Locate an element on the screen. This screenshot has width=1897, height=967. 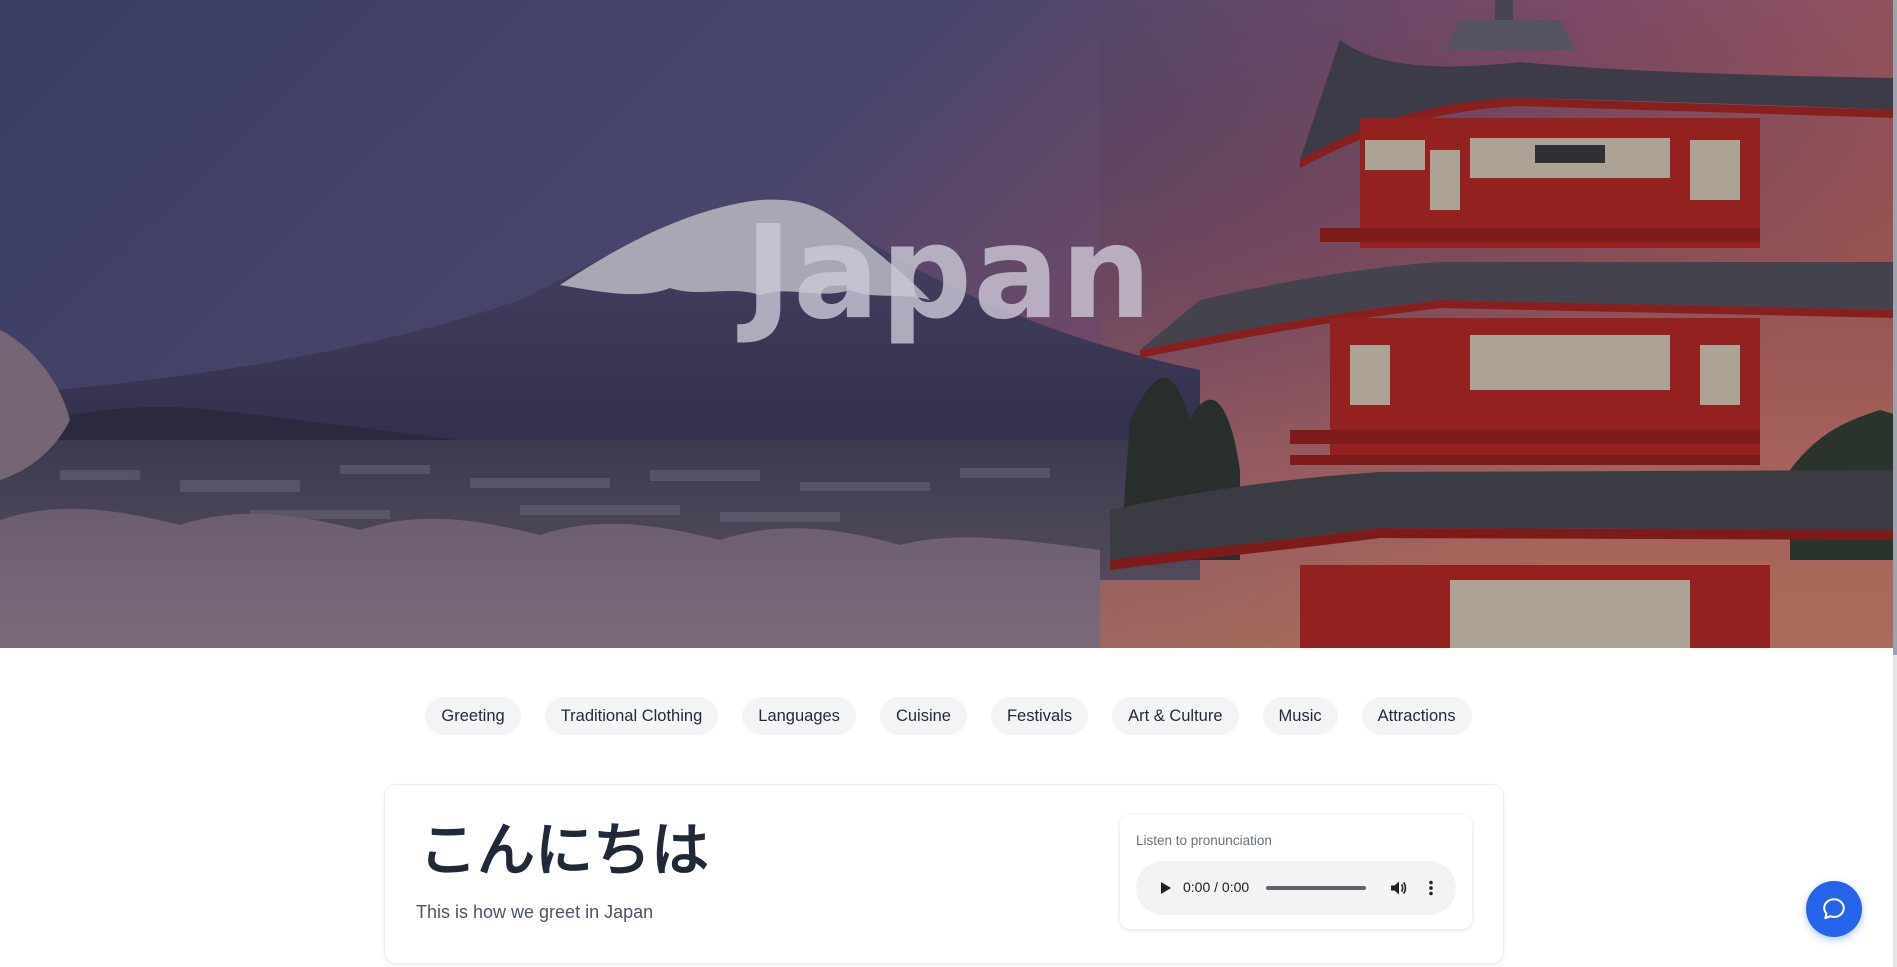
tab-attractions: Attractions is located at coordinates (1416, 716).